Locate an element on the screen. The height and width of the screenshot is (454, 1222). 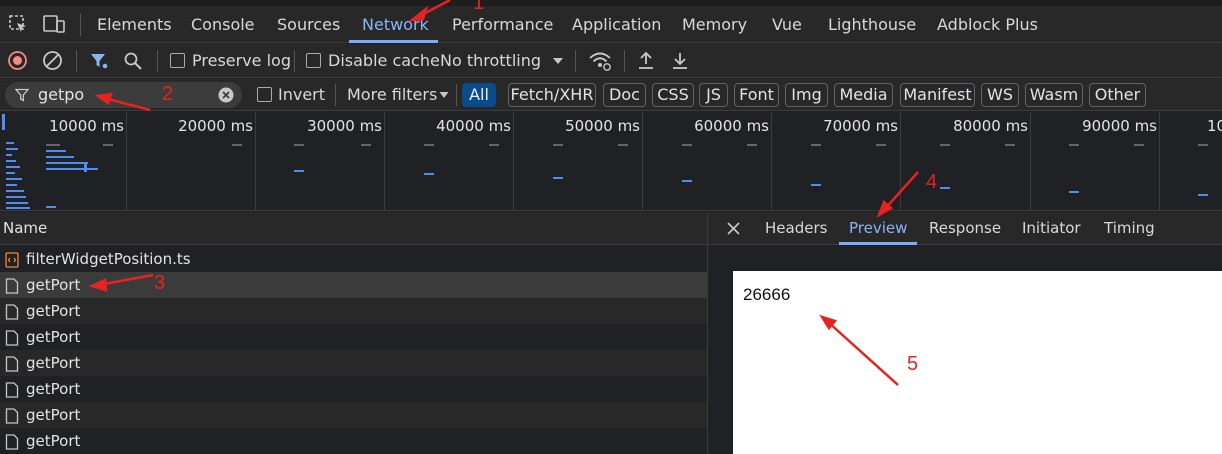
request-row: filterWidgetPosition.ts is located at coordinates (353, 259).